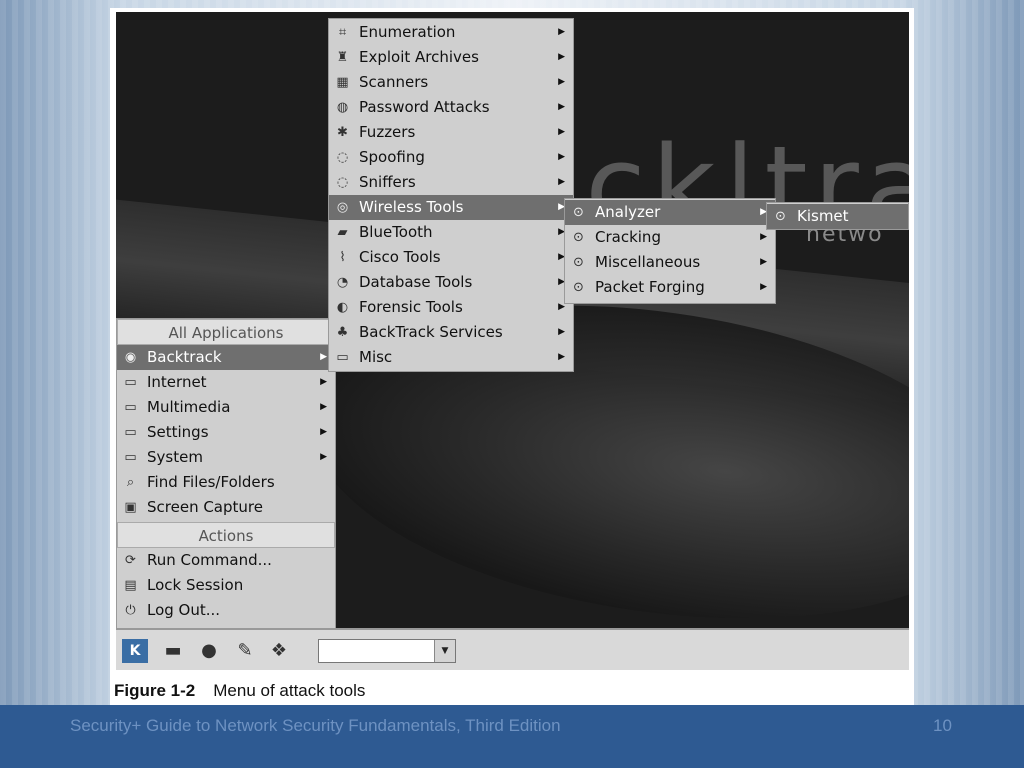 This screenshot has width=1024, height=768. What do you see at coordinates (451, 82) in the screenshot?
I see `menu-item-scanners: ▦ Scanners ▶` at bounding box center [451, 82].